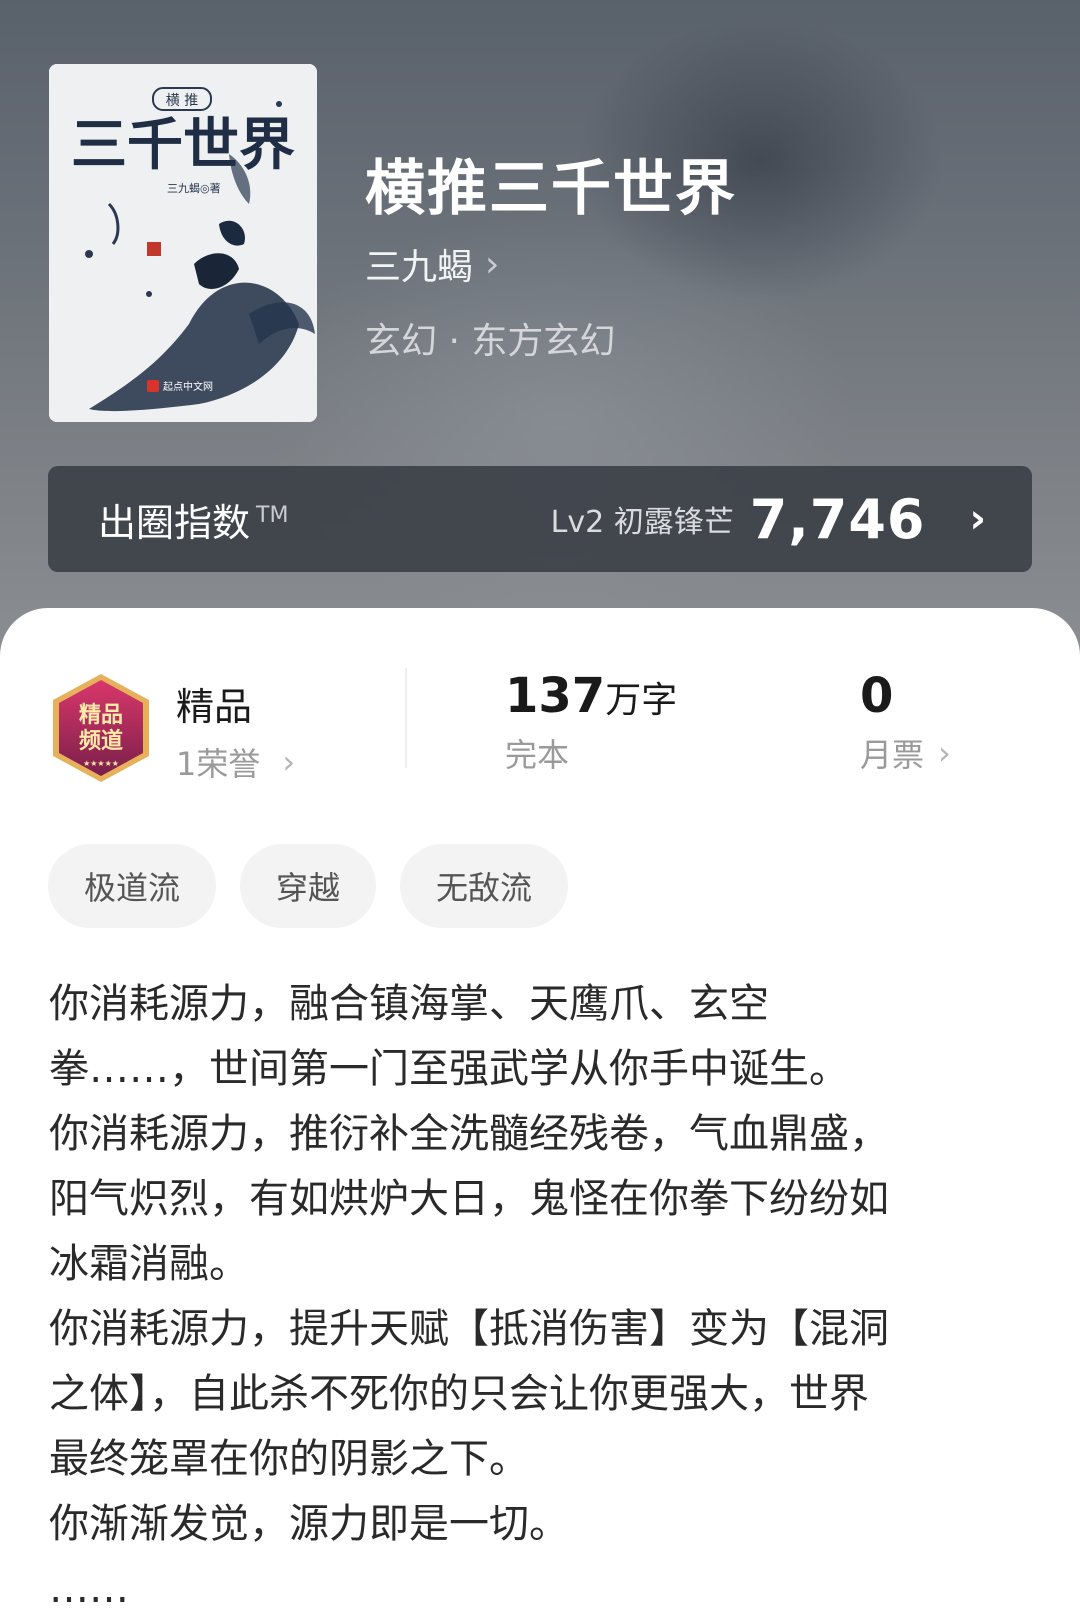 Image resolution: width=1080 pixels, height=1622 pixels. Describe the element at coordinates (469, 1199) in the screenshot. I see `synopsis-line: 阳气炽烈，有如烘炉大日，鬼怪在你拳下纷纷如` at that location.